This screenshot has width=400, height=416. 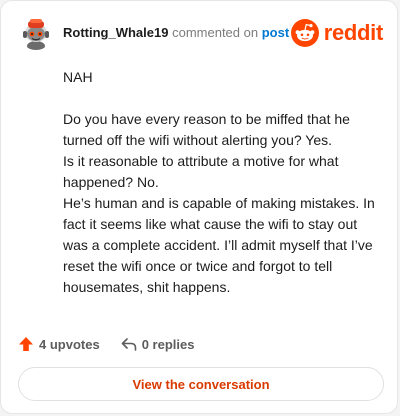 What do you see at coordinates (128, 344) in the screenshot?
I see `reply-arrow-icon` at bounding box center [128, 344].